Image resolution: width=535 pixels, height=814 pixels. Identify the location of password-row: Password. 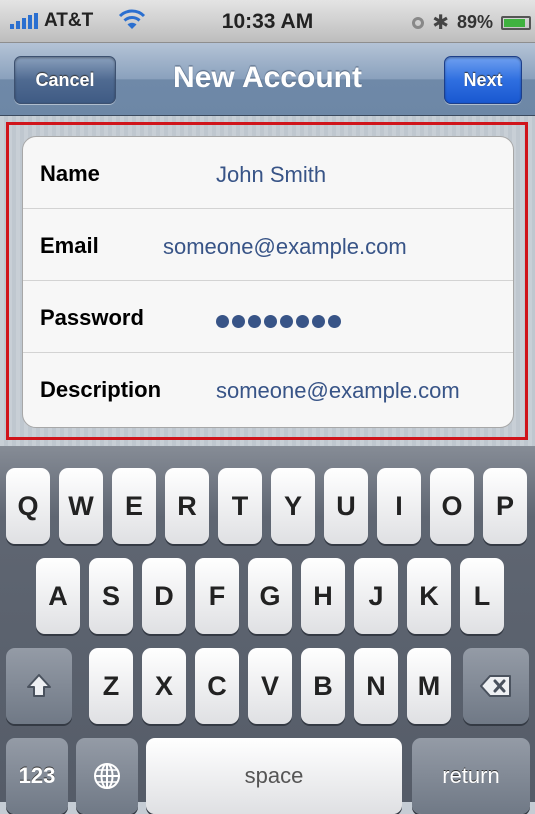
(268, 317).